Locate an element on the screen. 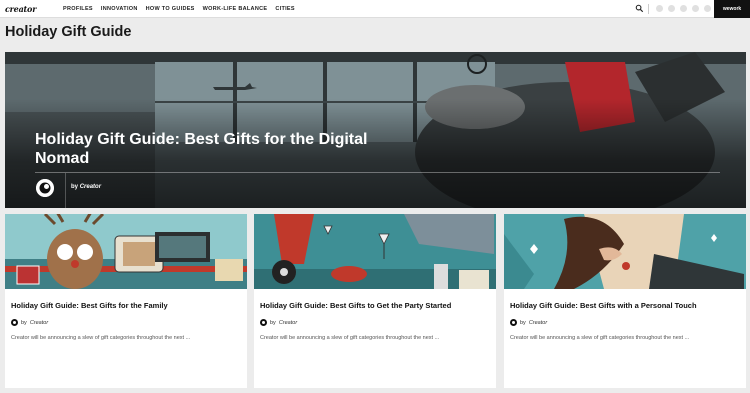  card-illustration-personal is located at coordinates (625, 251).